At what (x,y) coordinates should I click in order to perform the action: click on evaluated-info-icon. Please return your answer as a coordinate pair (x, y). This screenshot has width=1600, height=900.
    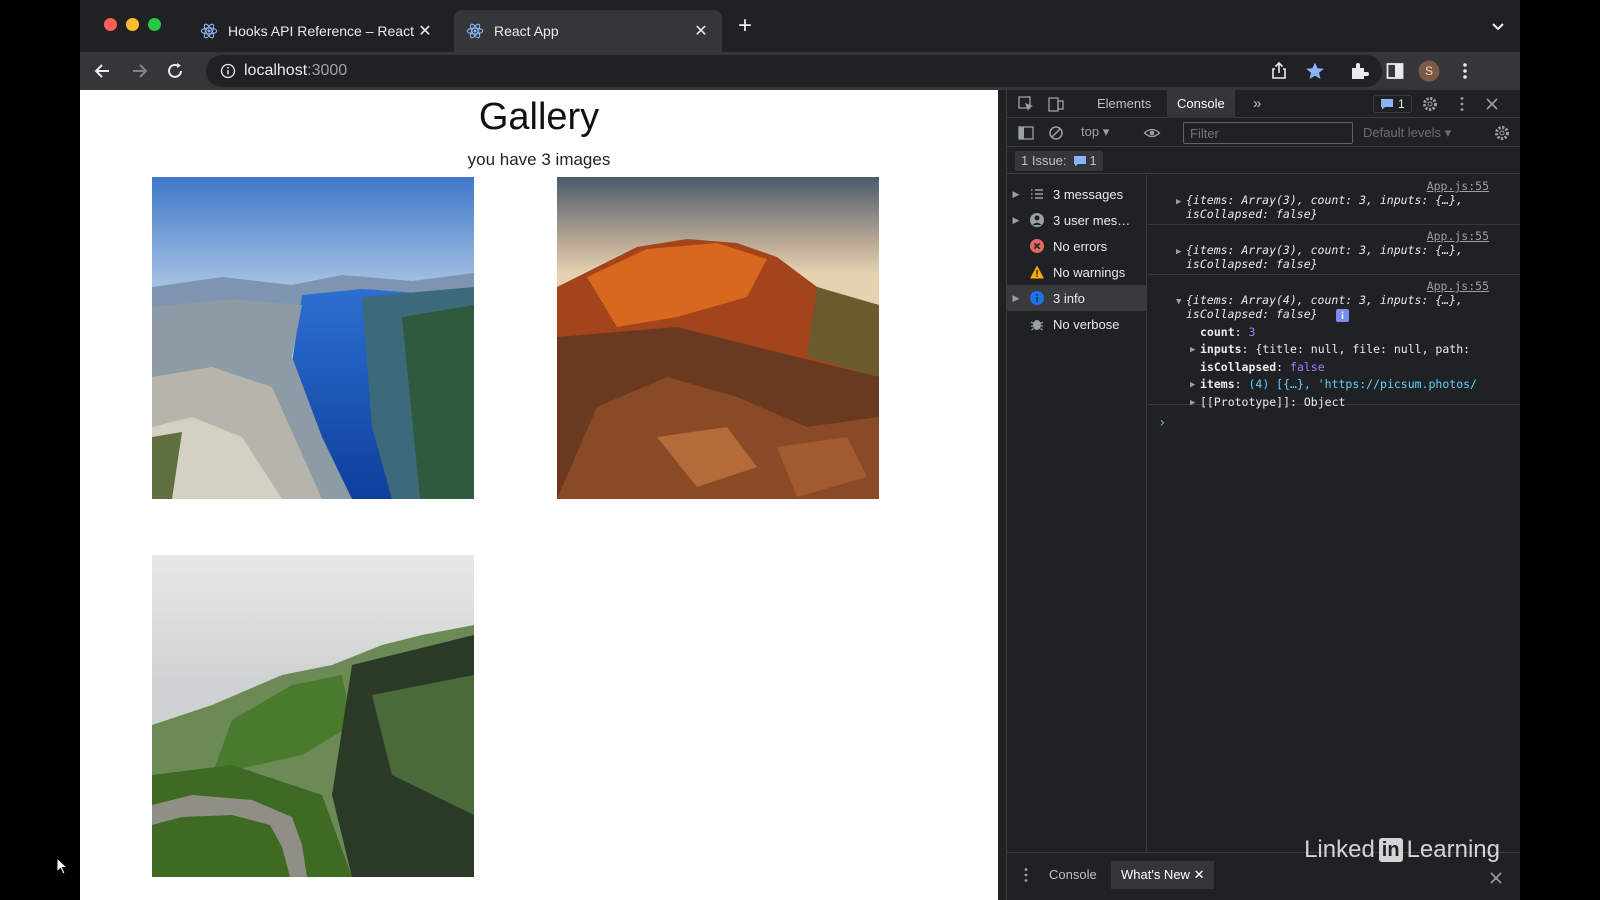
    Looking at the image, I should click on (1342, 315).